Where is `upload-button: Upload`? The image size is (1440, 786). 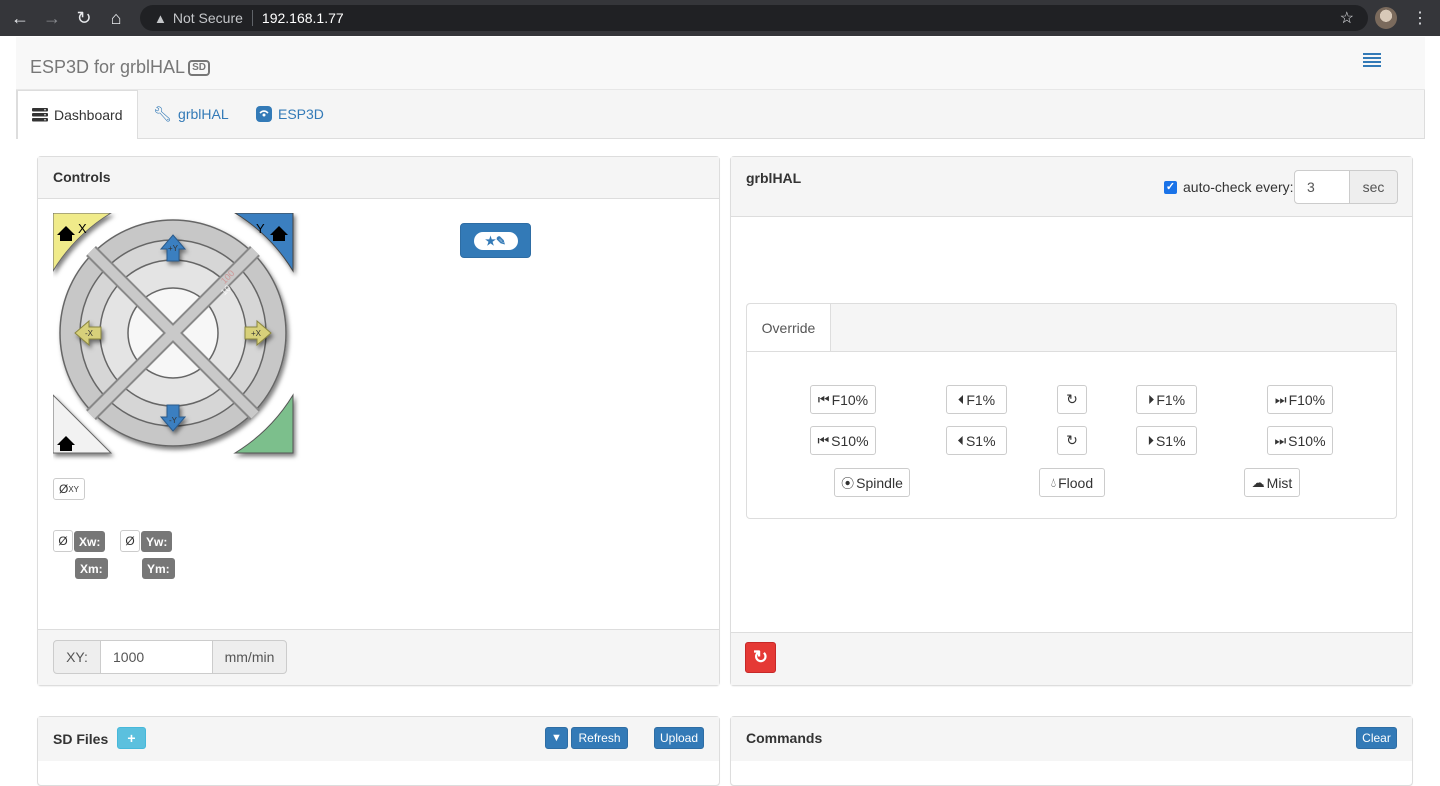
upload-button: Upload is located at coordinates (679, 738).